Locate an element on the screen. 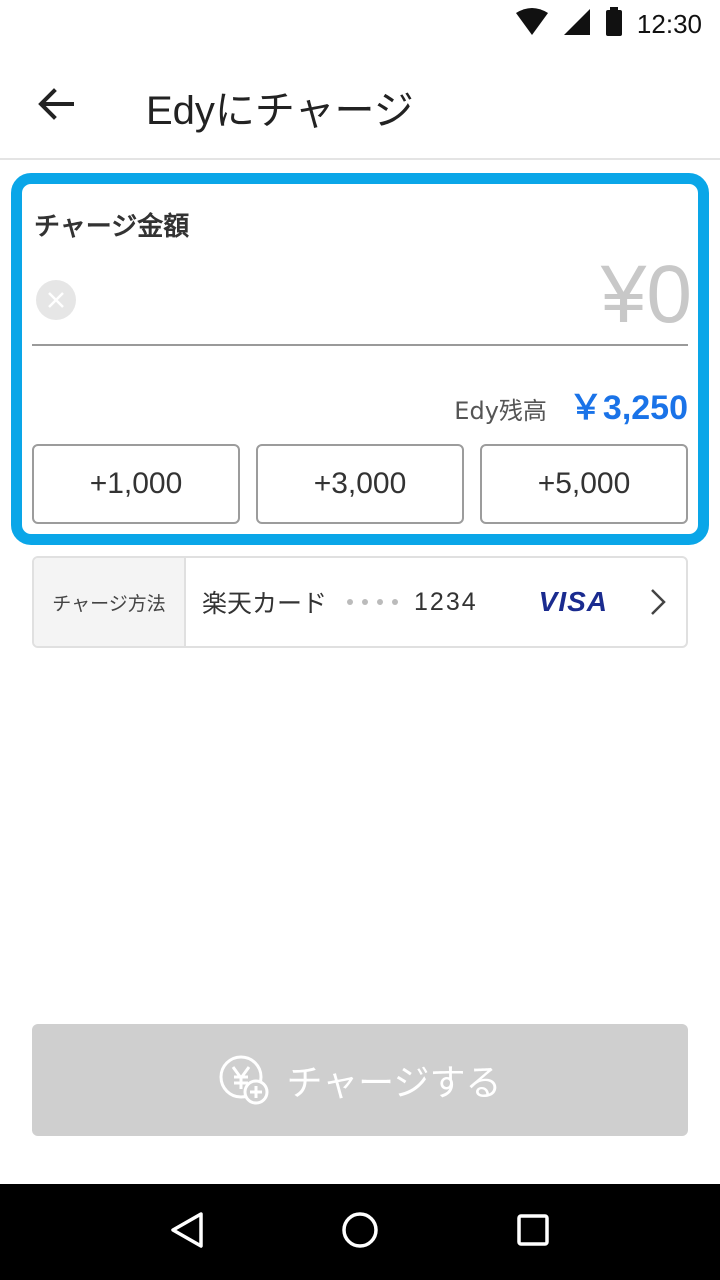 The height and width of the screenshot is (1280, 720). battery-icon is located at coordinates (614, 24).